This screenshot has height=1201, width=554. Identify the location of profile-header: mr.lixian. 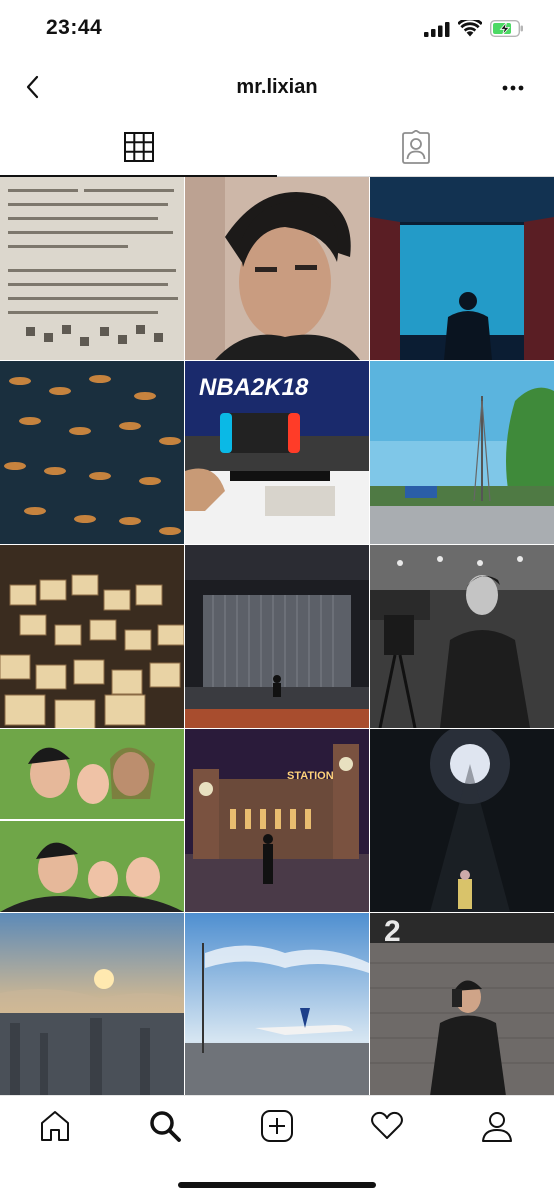
(277, 89).